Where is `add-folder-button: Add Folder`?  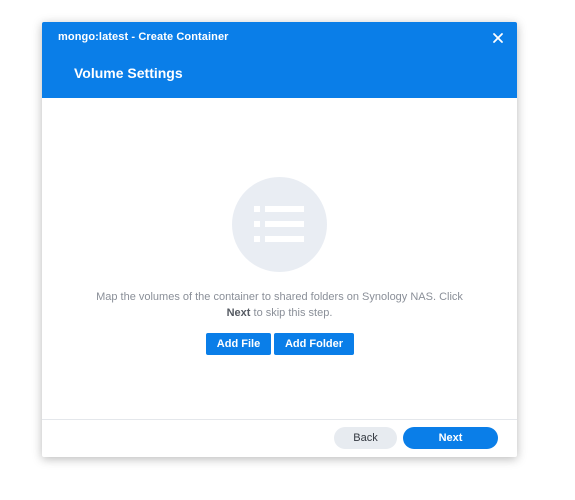 add-folder-button: Add Folder is located at coordinates (314, 344).